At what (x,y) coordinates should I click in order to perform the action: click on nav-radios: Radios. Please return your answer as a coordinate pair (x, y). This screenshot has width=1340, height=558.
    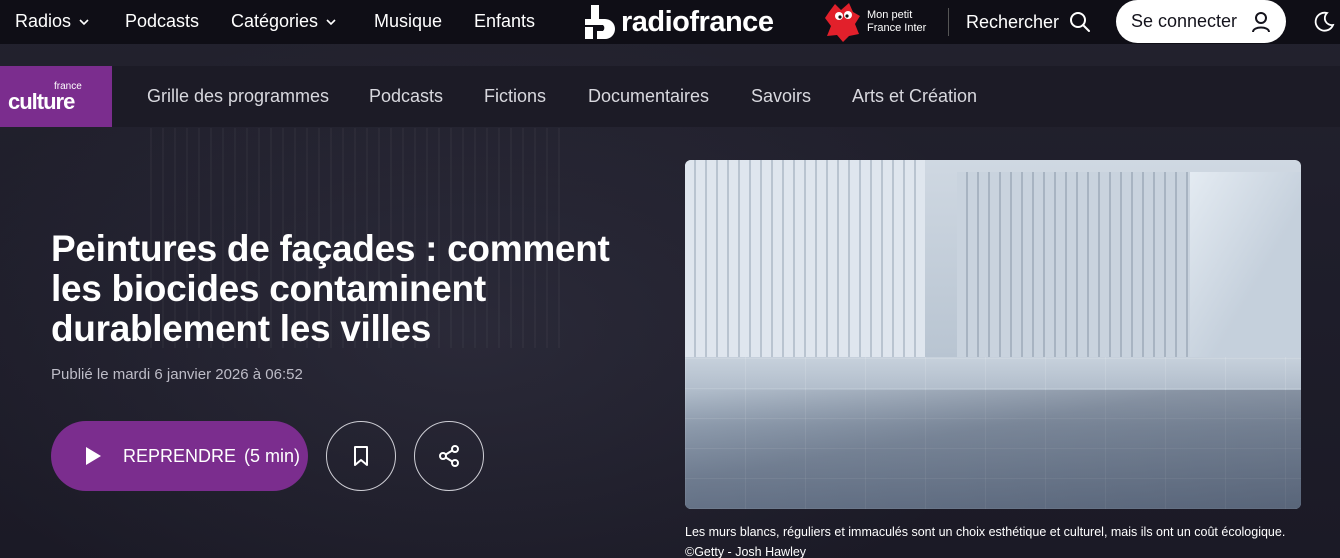
    Looking at the image, I should click on (52, 21).